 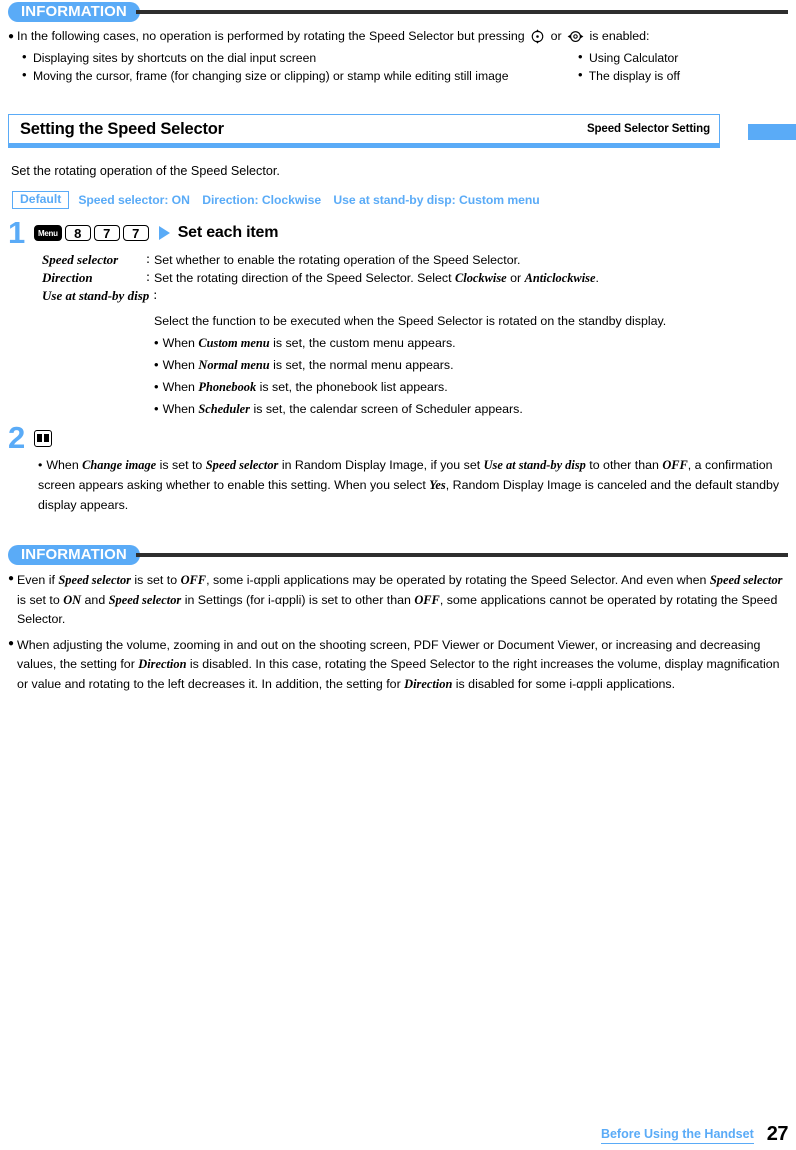 I want to click on play-arrow-icon, so click(x=164, y=233).